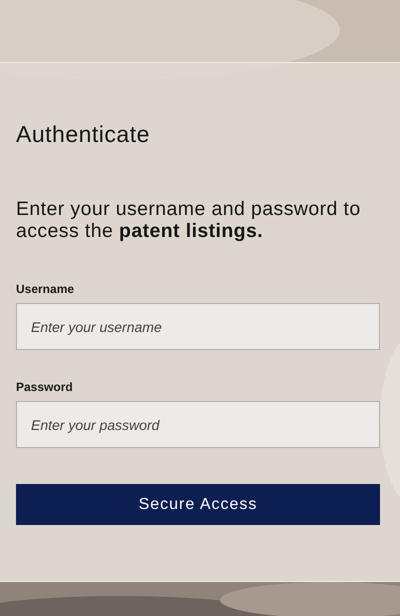 This screenshot has height=616, width=400. Describe the element at coordinates (46, 289) in the screenshot. I see `field-label: Username` at that location.